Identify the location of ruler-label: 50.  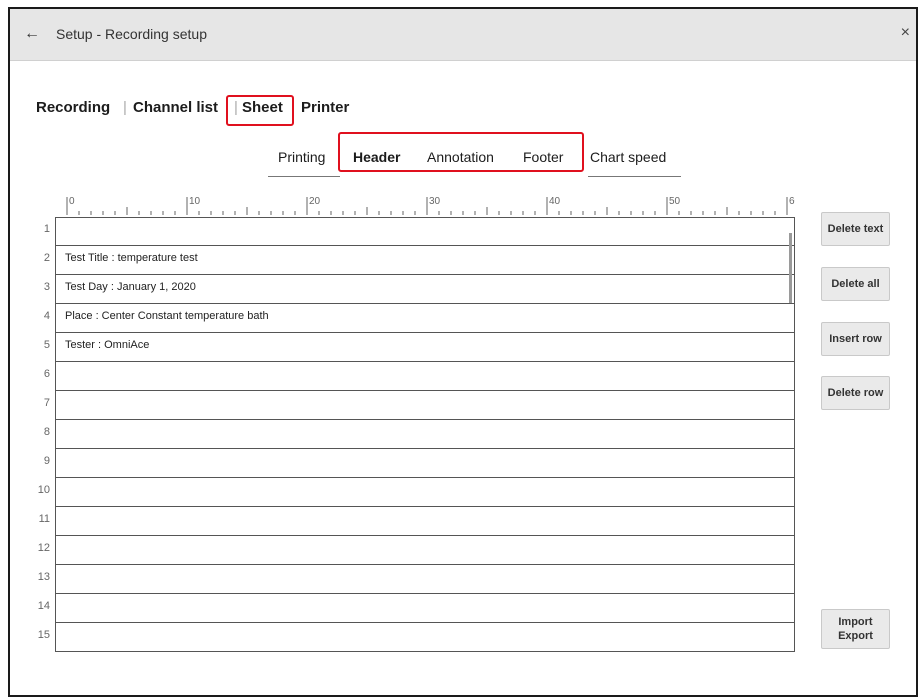
(675, 201).